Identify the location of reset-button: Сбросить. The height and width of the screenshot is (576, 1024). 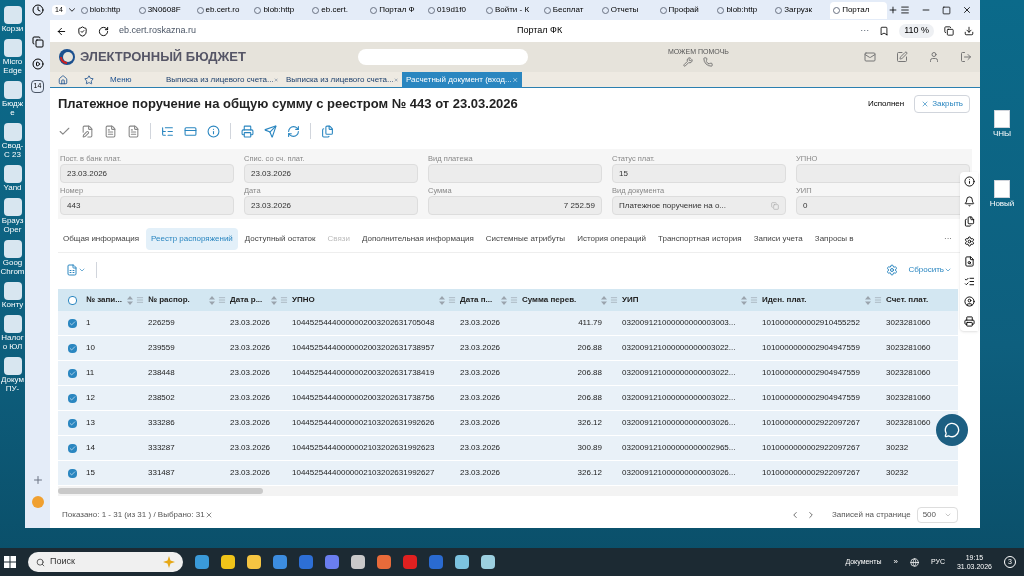
(930, 270).